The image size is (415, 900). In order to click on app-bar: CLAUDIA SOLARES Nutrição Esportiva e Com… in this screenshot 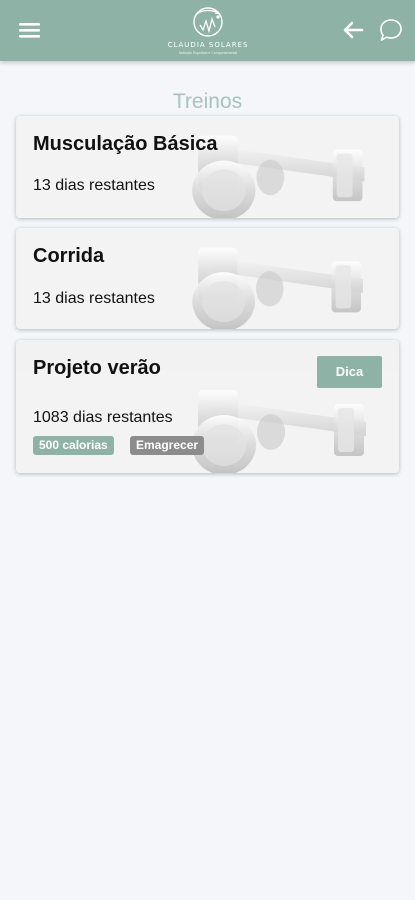, I will do `click(207, 30)`.